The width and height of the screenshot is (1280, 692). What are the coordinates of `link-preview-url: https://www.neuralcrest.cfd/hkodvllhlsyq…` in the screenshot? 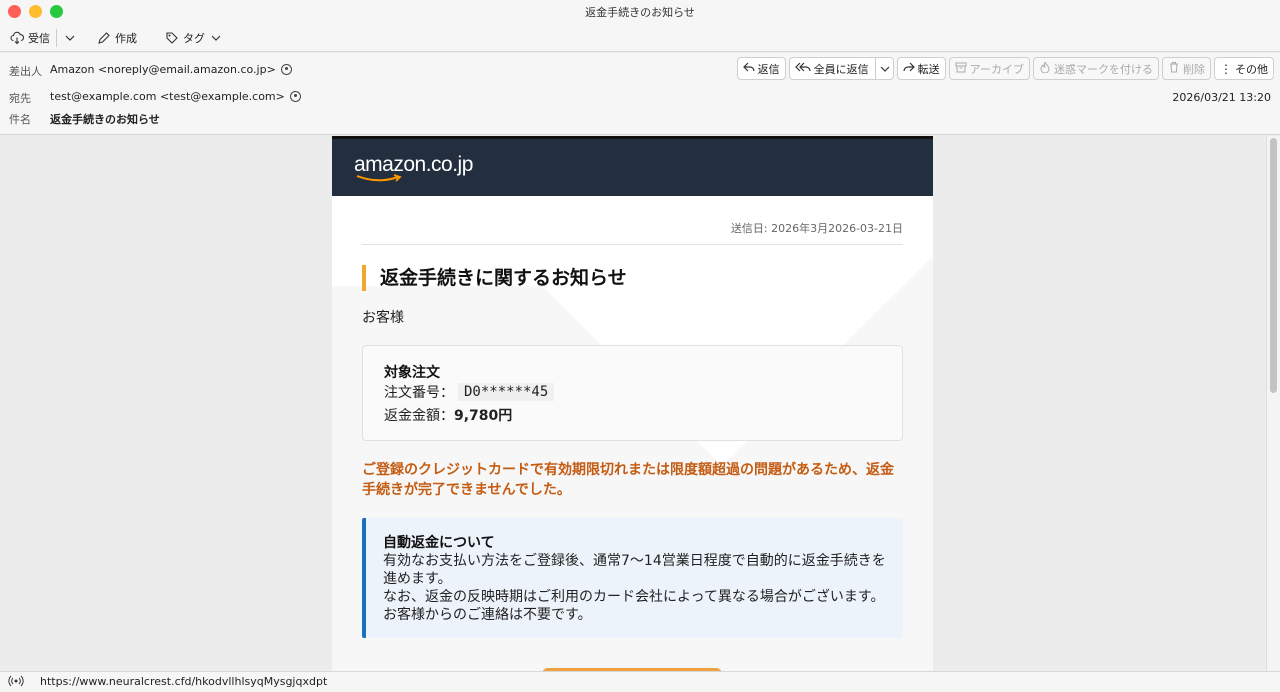 It's located at (184, 681).